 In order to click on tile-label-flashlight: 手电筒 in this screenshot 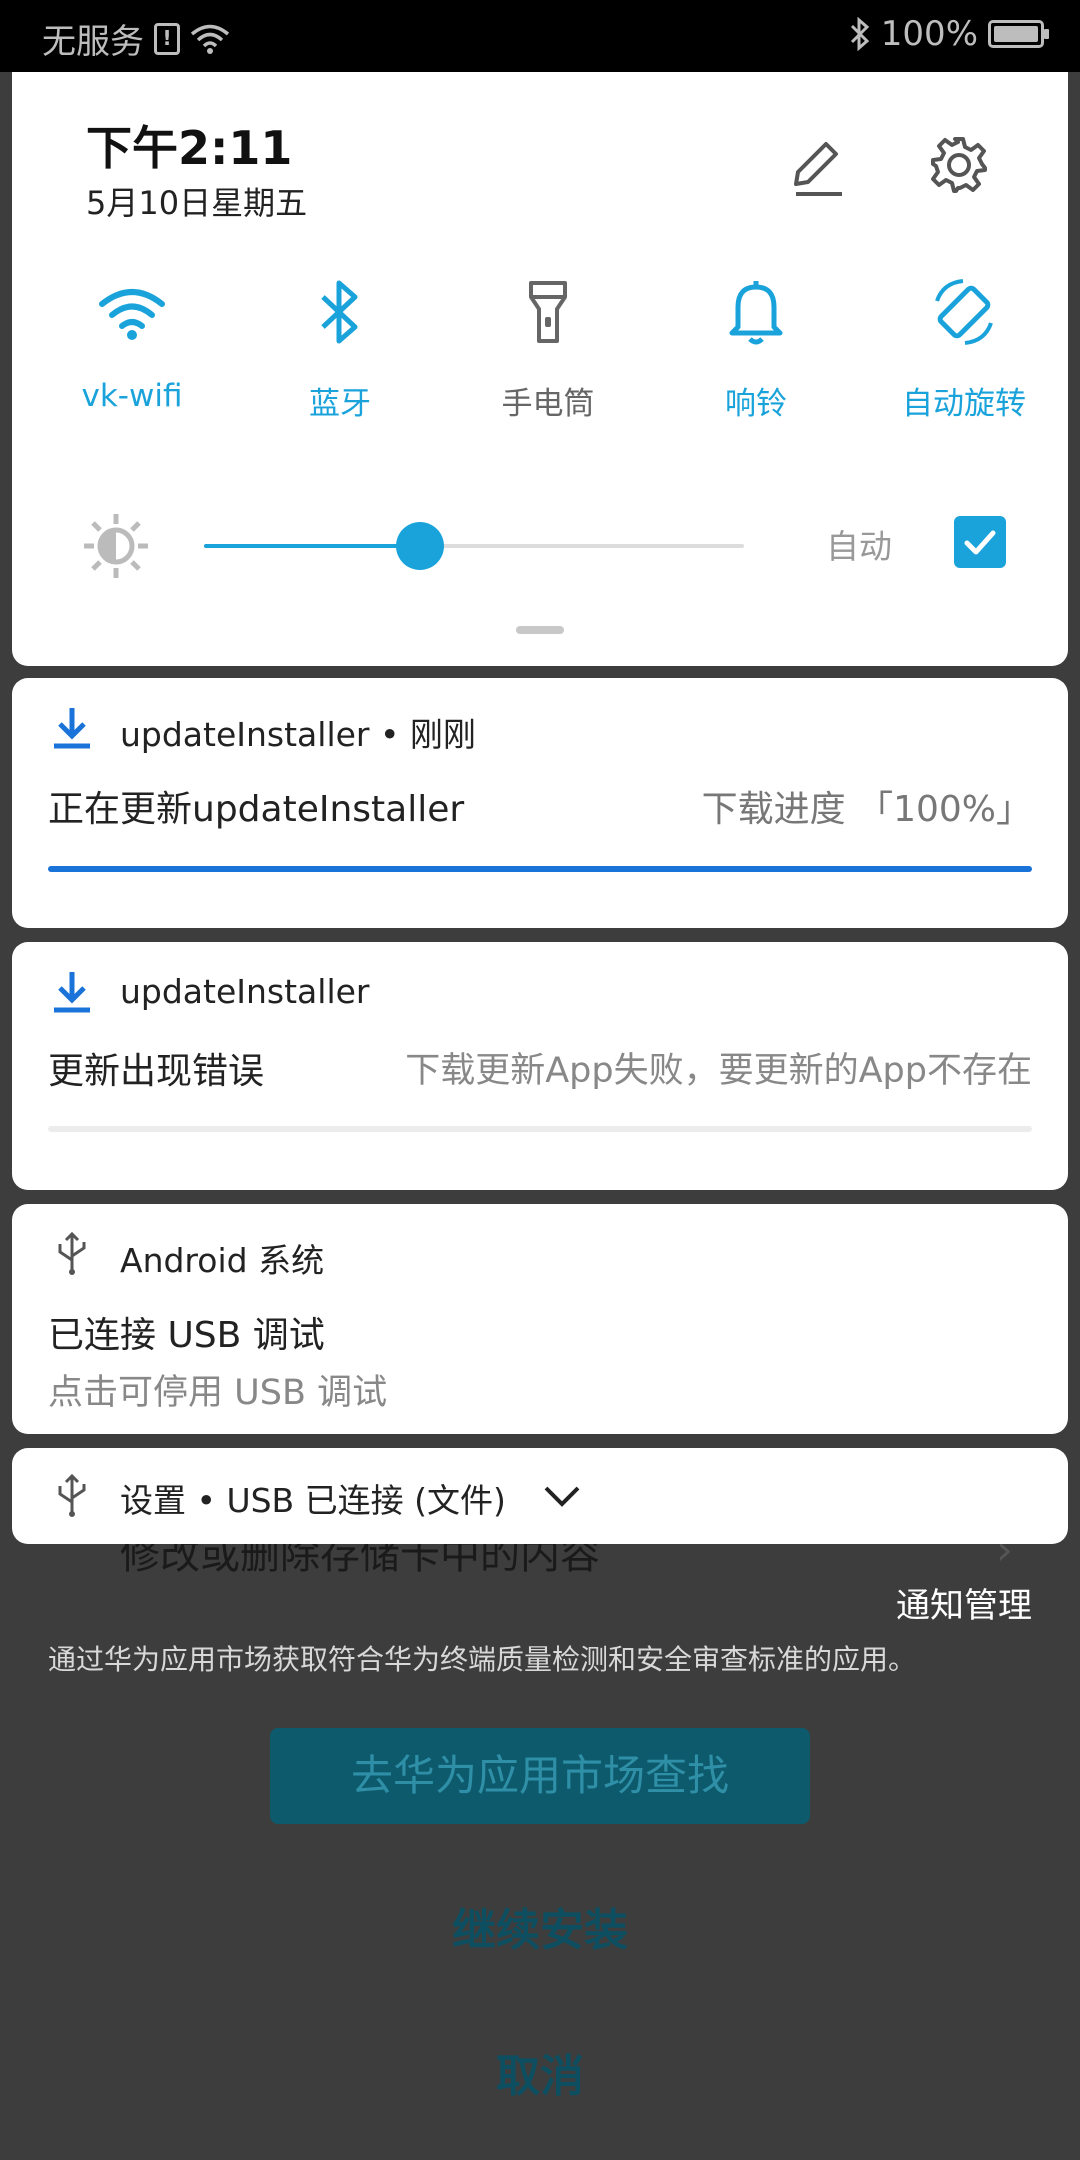, I will do `click(548, 404)`.